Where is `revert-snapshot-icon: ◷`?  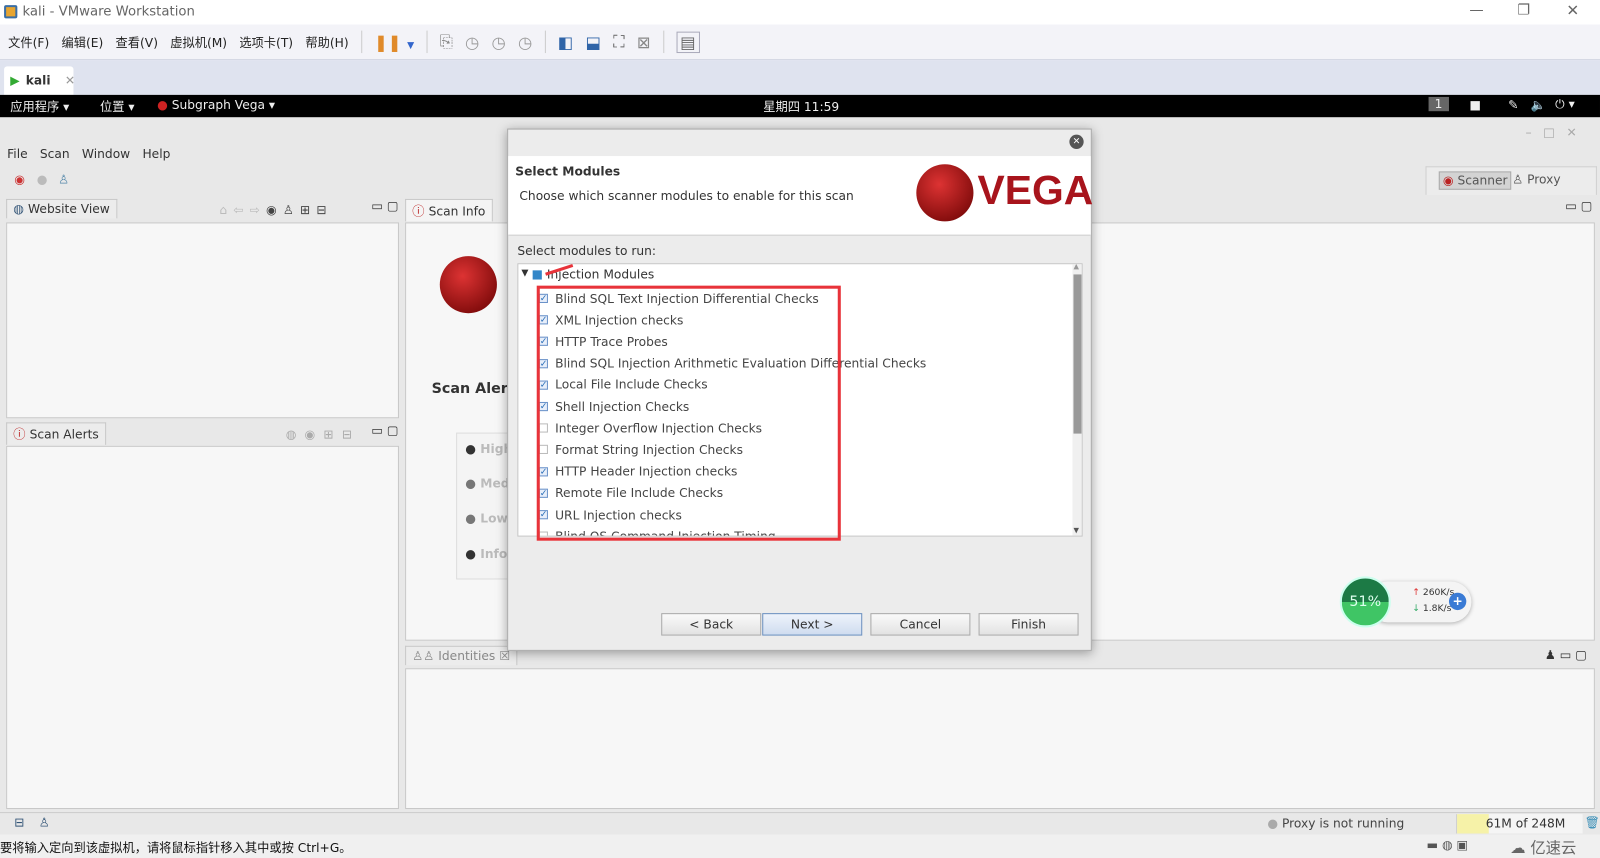 revert-snapshot-icon: ◷ is located at coordinates (499, 41).